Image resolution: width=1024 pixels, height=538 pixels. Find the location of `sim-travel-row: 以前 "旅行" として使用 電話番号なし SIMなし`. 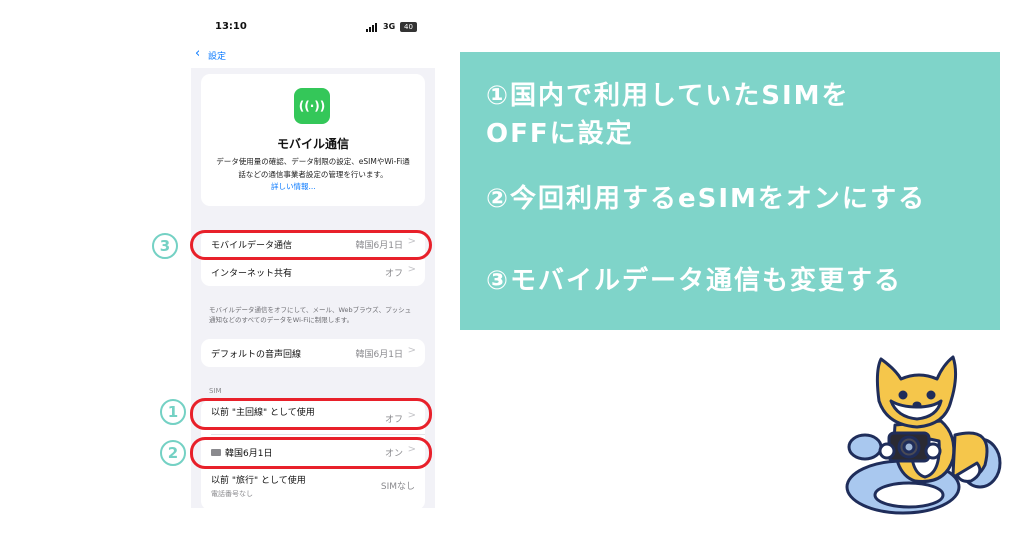

sim-travel-row: 以前 "旅行" として使用 電話番号なし SIMなし is located at coordinates (313, 486).